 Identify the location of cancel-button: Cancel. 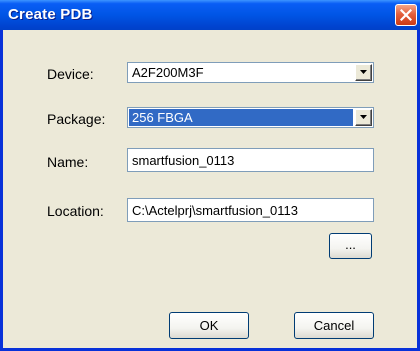
(334, 325).